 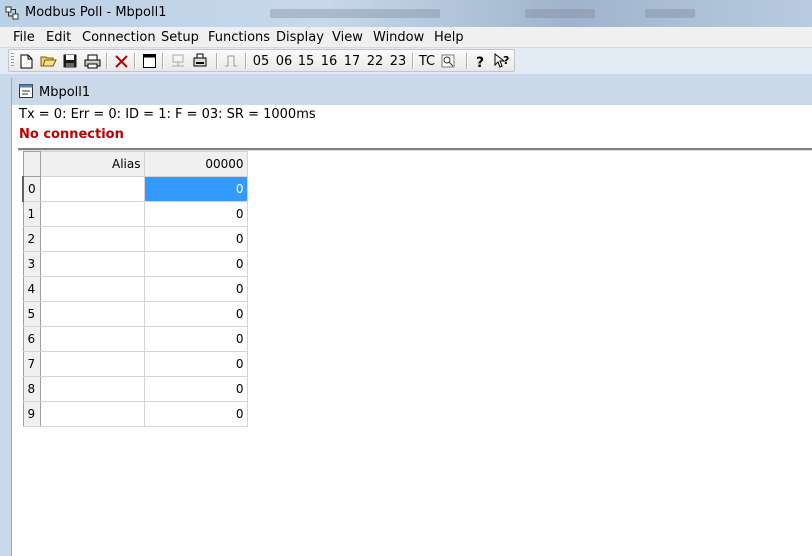 I want to click on pulse-icon, so click(x=231, y=61).